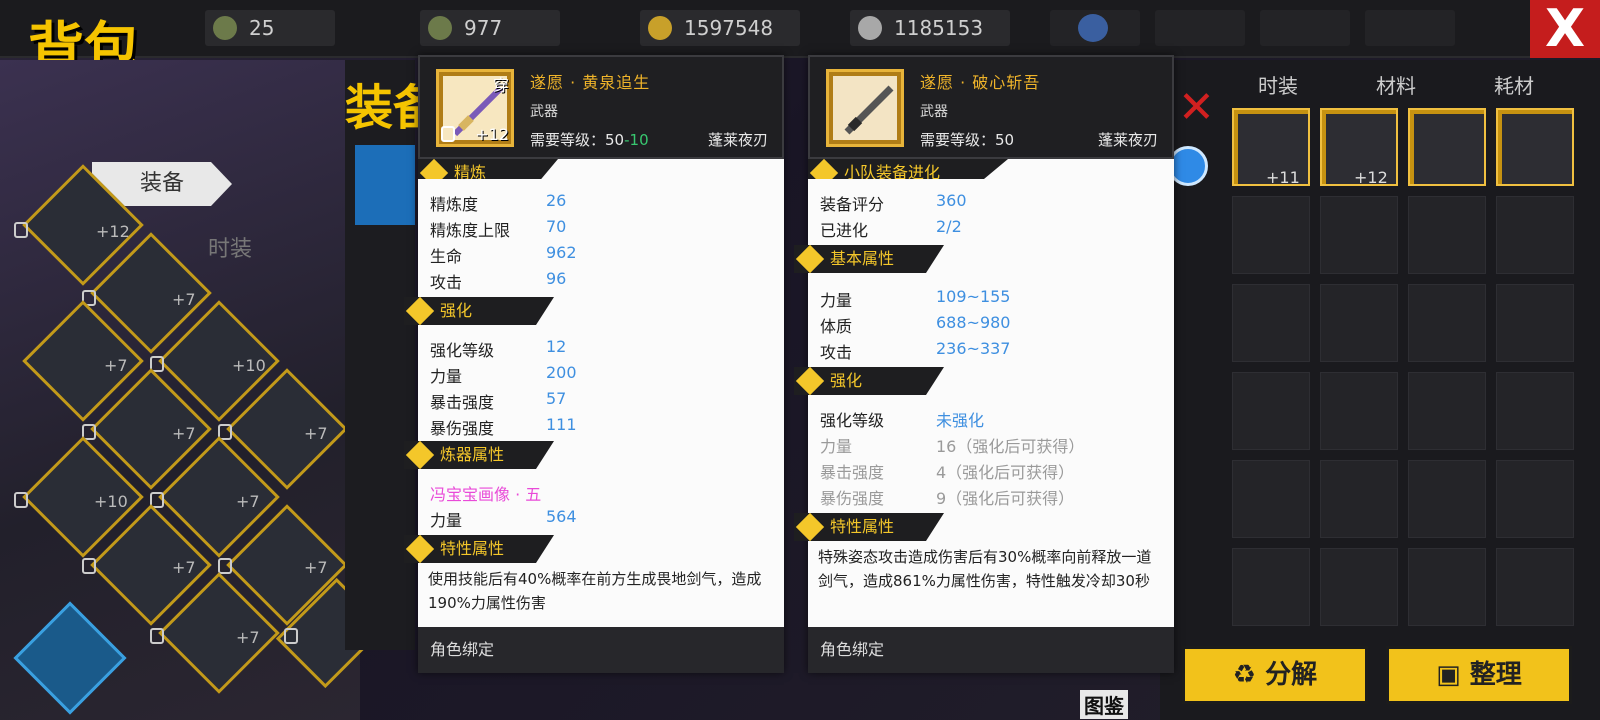 Image resolution: width=1600 pixels, height=720 pixels. I want to click on category-button, so click(385, 185).